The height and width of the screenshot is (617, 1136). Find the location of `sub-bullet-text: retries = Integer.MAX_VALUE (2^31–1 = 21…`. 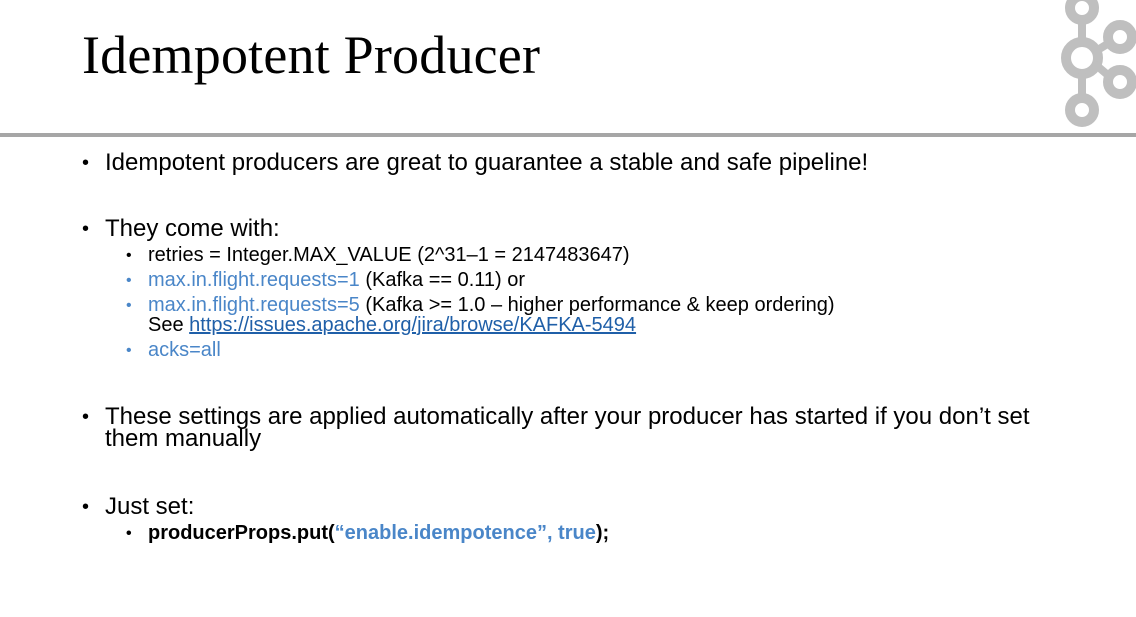

sub-bullet-text: retries = Integer.MAX_VALUE (2^31–1 = 21… is located at coordinates (389, 255).